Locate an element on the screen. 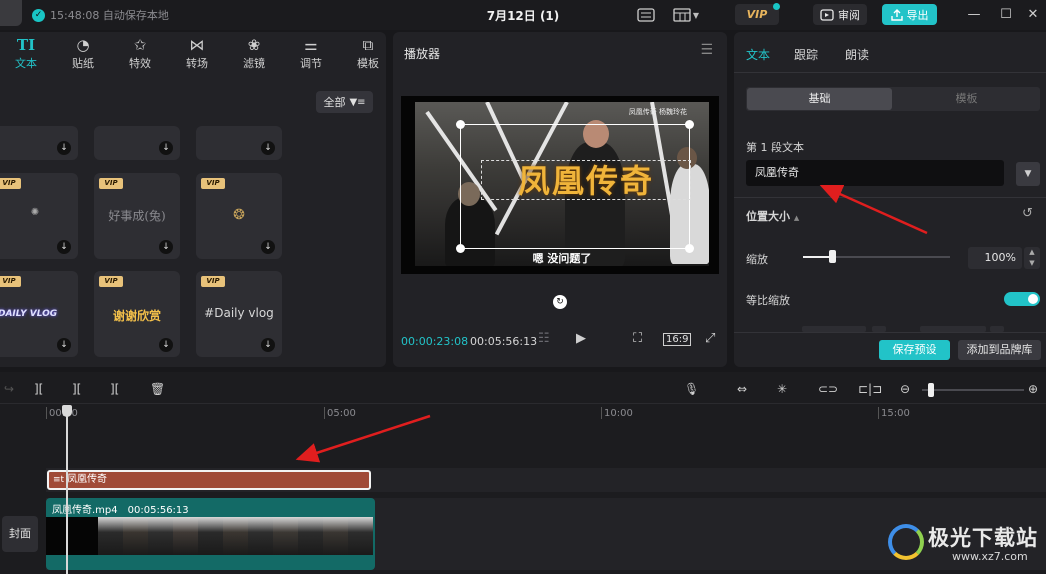  scale-slider is located at coordinates (876, 257).